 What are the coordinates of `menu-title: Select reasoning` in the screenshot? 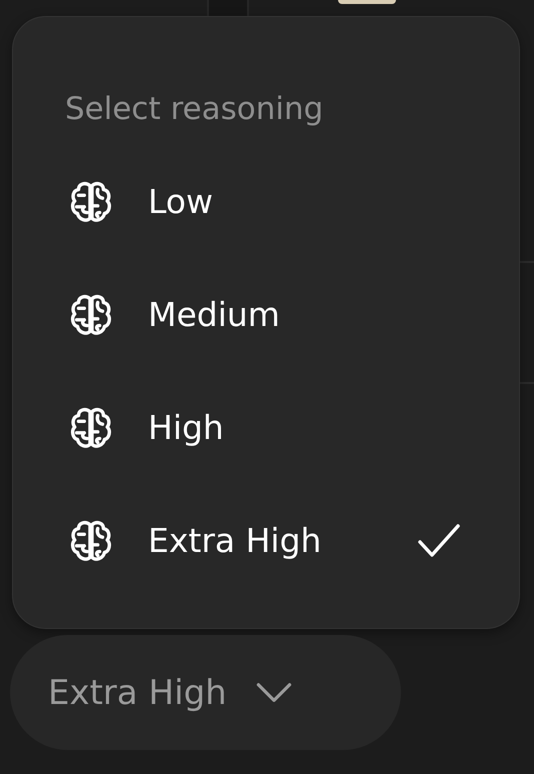 It's located at (194, 109).